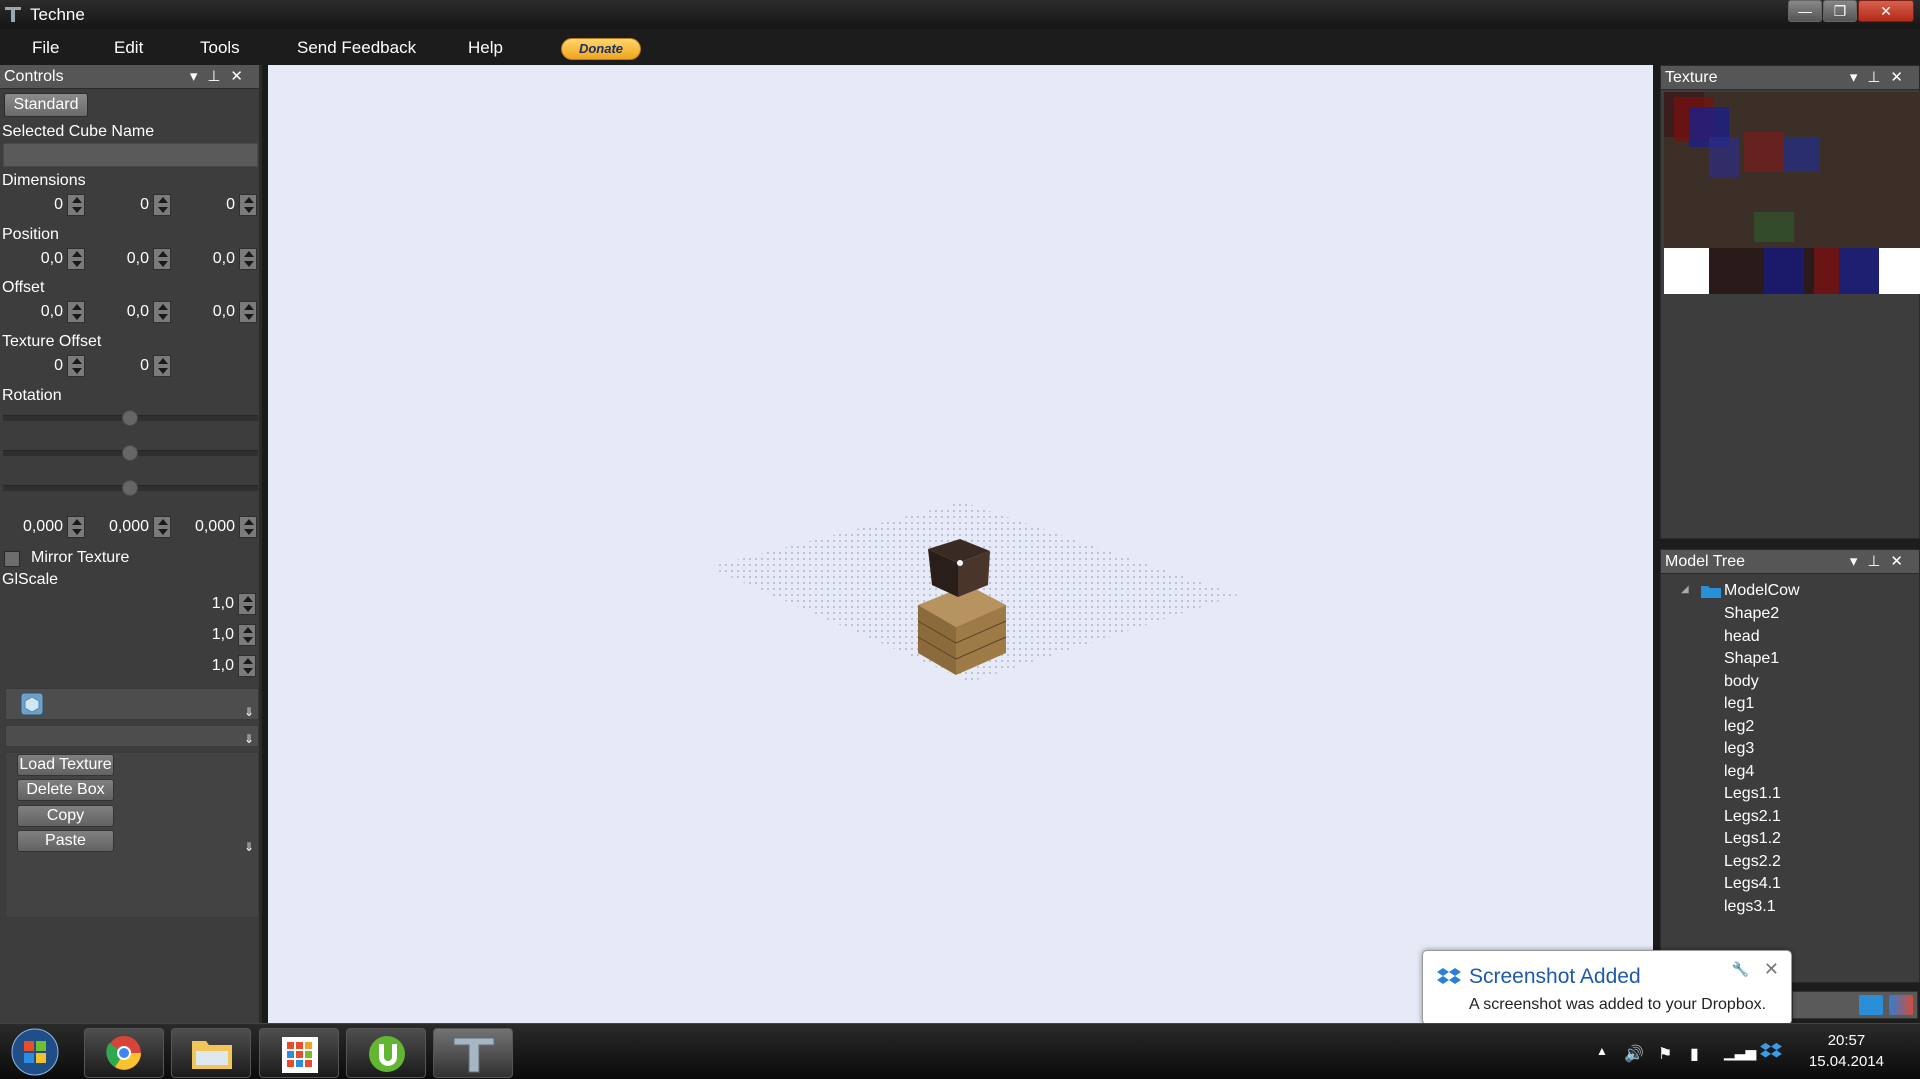 This screenshot has width=1920, height=1079. I want to click on delete-box-button: Delete Box, so click(65, 790).